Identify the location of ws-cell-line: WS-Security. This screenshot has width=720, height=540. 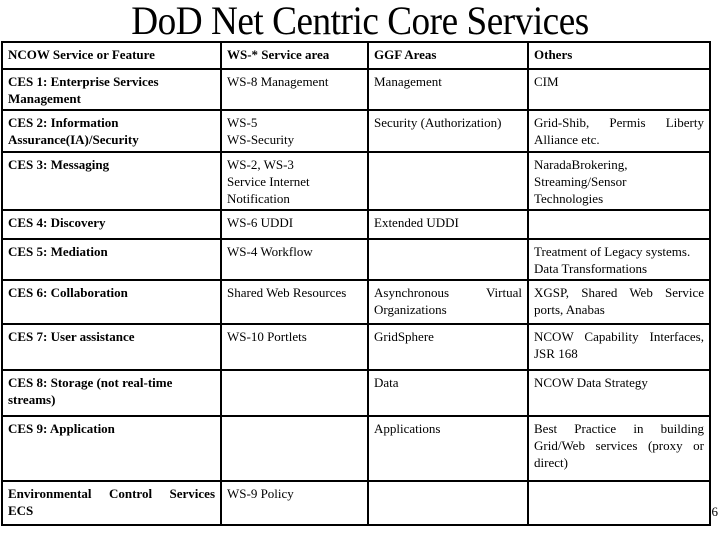
(261, 139).